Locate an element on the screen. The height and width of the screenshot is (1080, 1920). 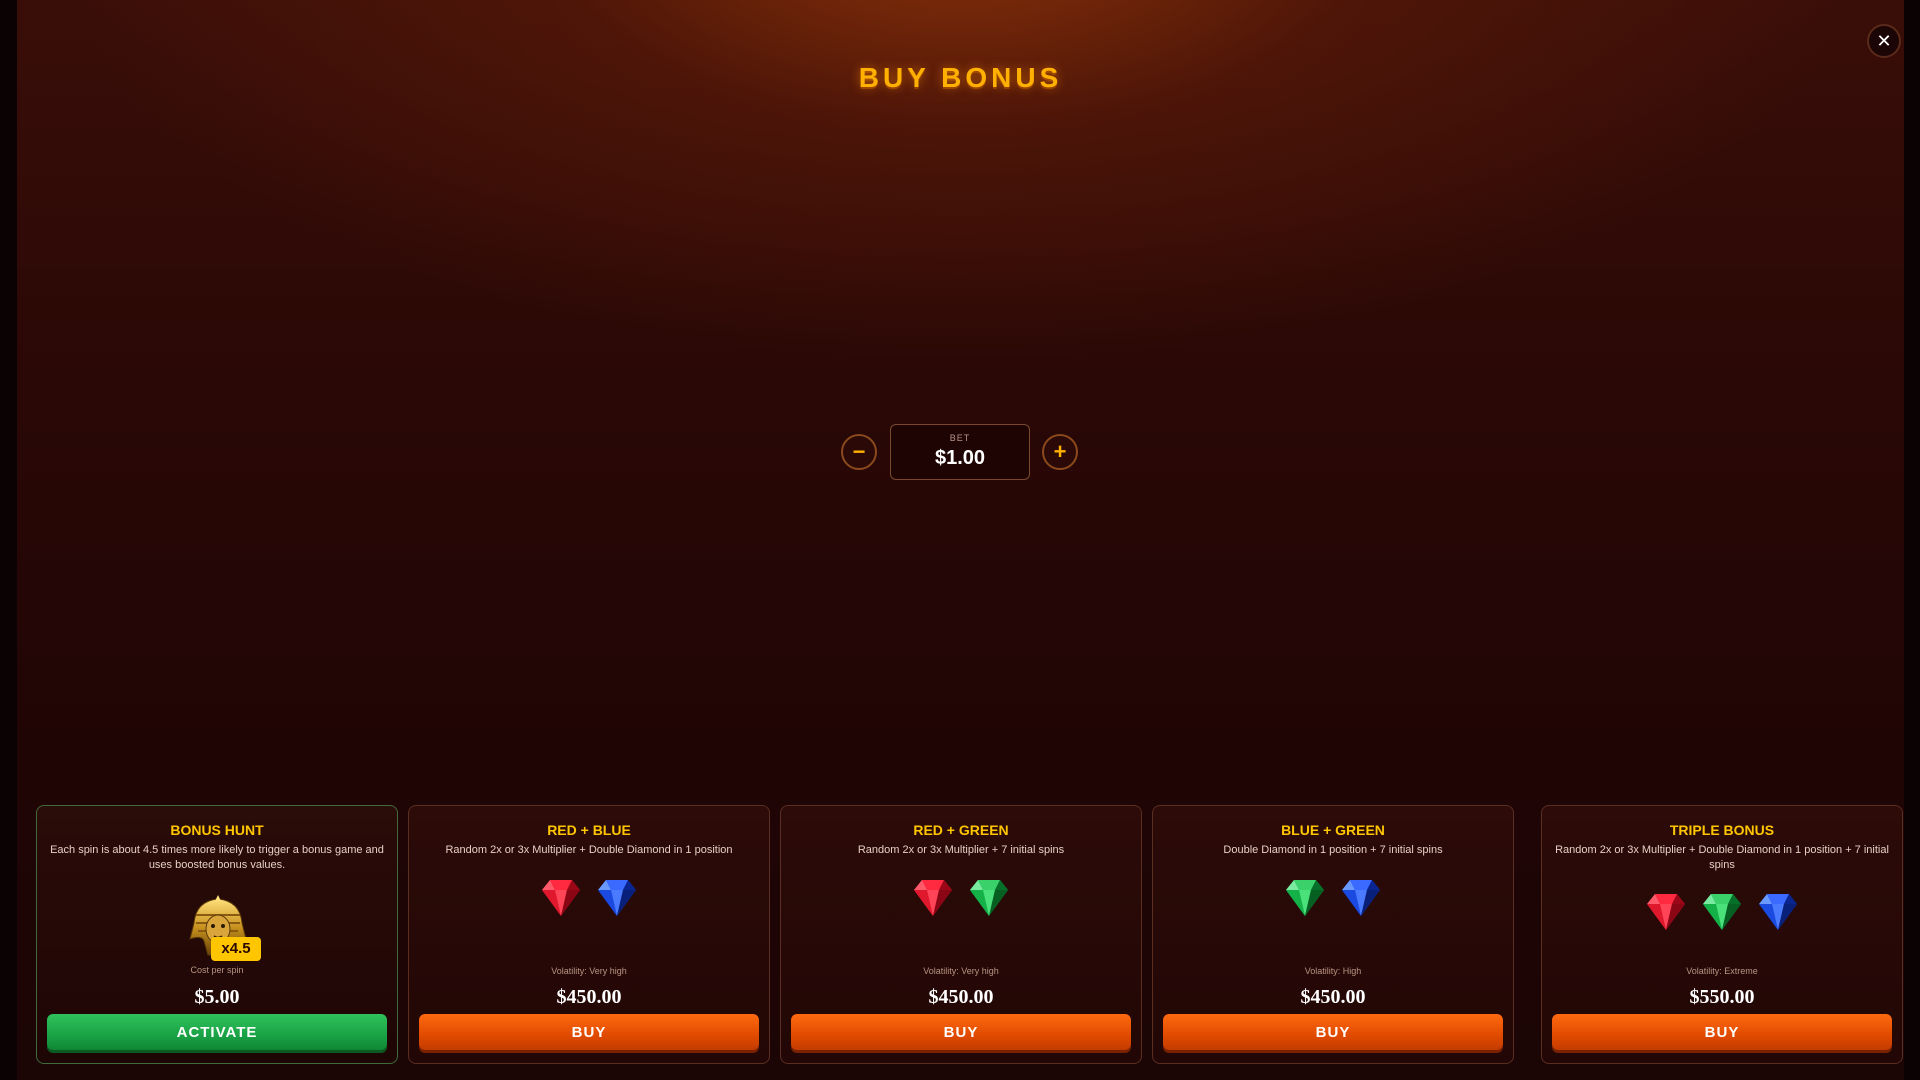
card-price: $5.00 is located at coordinates (217, 997).